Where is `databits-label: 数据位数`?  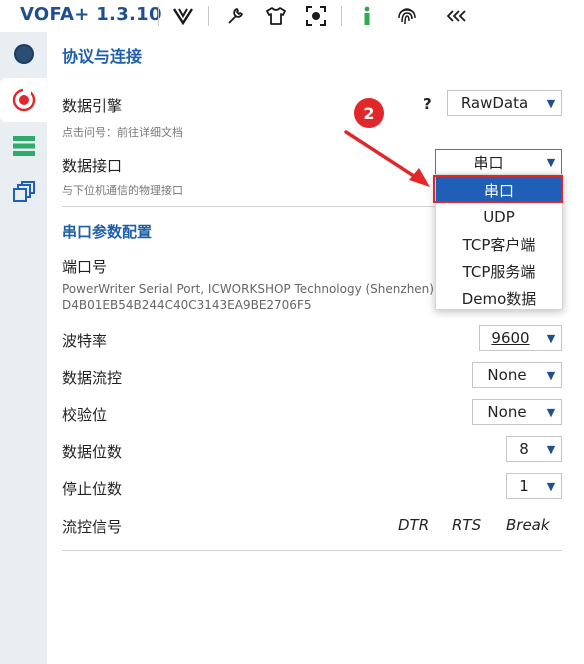 databits-label: 数据位数 is located at coordinates (92, 452).